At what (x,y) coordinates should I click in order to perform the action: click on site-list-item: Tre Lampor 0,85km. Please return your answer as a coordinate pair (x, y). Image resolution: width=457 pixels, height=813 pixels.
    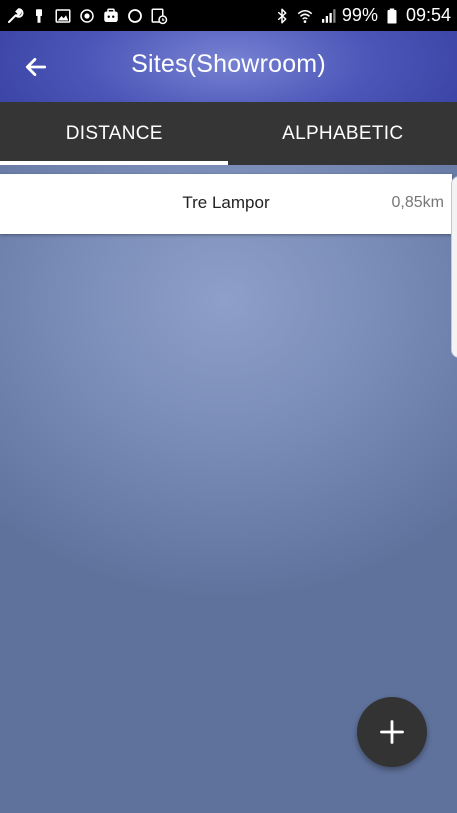
    Looking at the image, I should click on (226, 204).